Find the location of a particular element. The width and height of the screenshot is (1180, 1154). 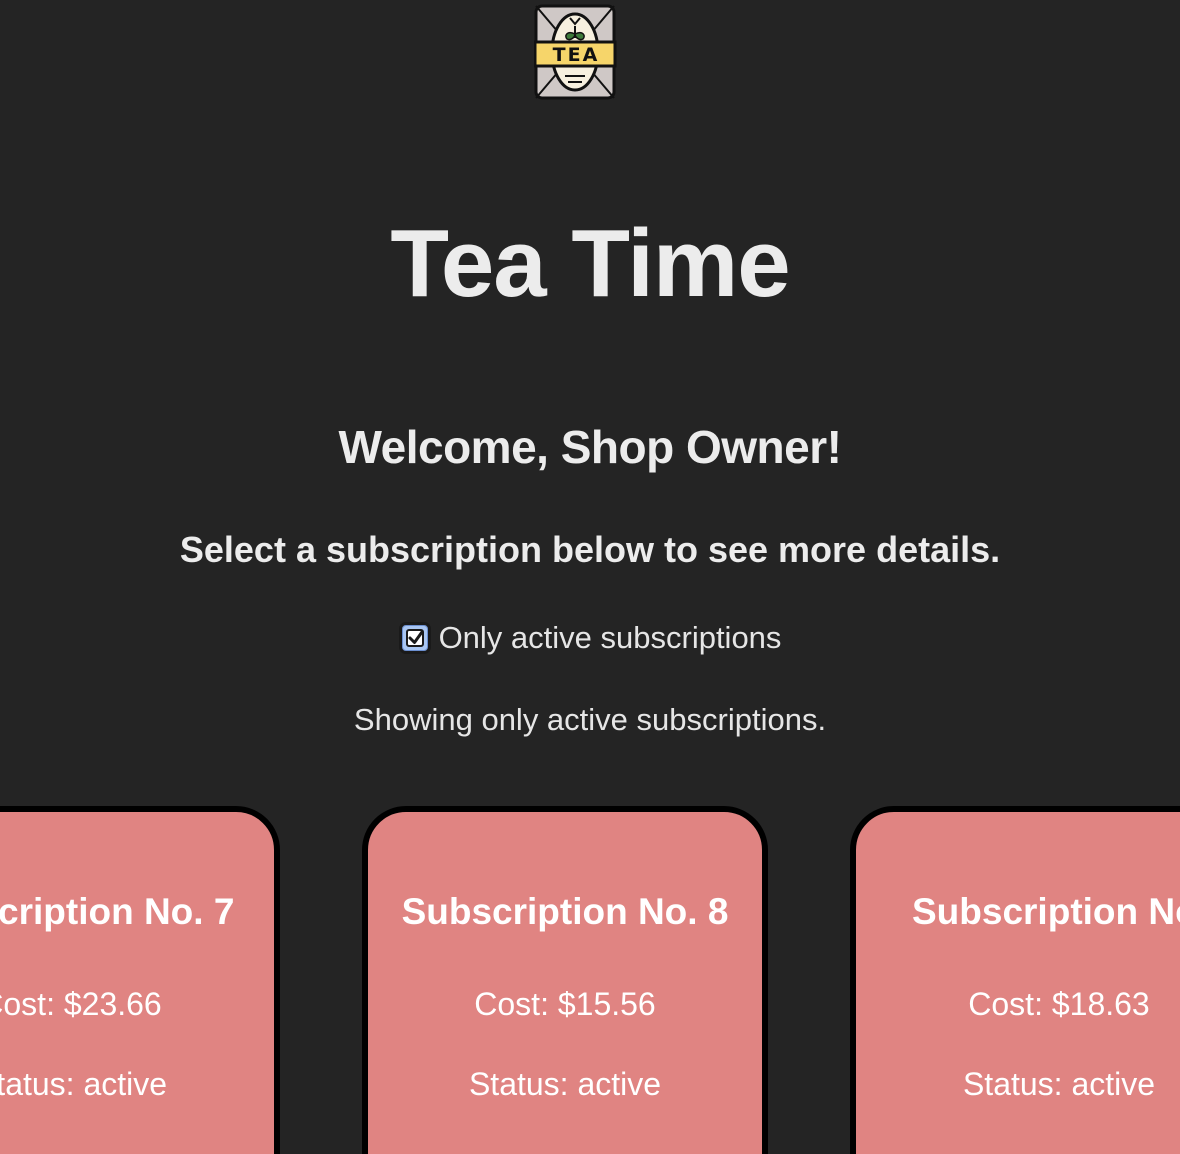

active-only-checkbox is located at coordinates (414, 638).